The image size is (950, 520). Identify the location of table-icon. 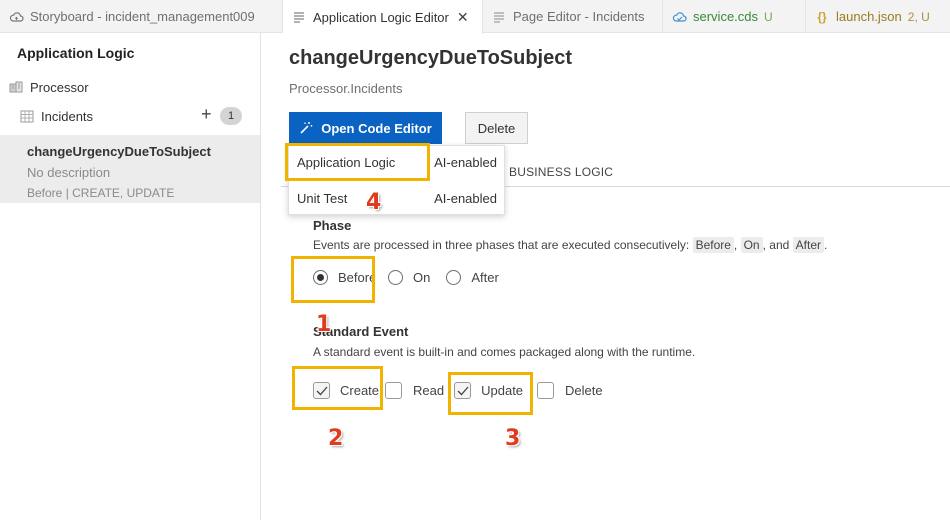
(27, 116).